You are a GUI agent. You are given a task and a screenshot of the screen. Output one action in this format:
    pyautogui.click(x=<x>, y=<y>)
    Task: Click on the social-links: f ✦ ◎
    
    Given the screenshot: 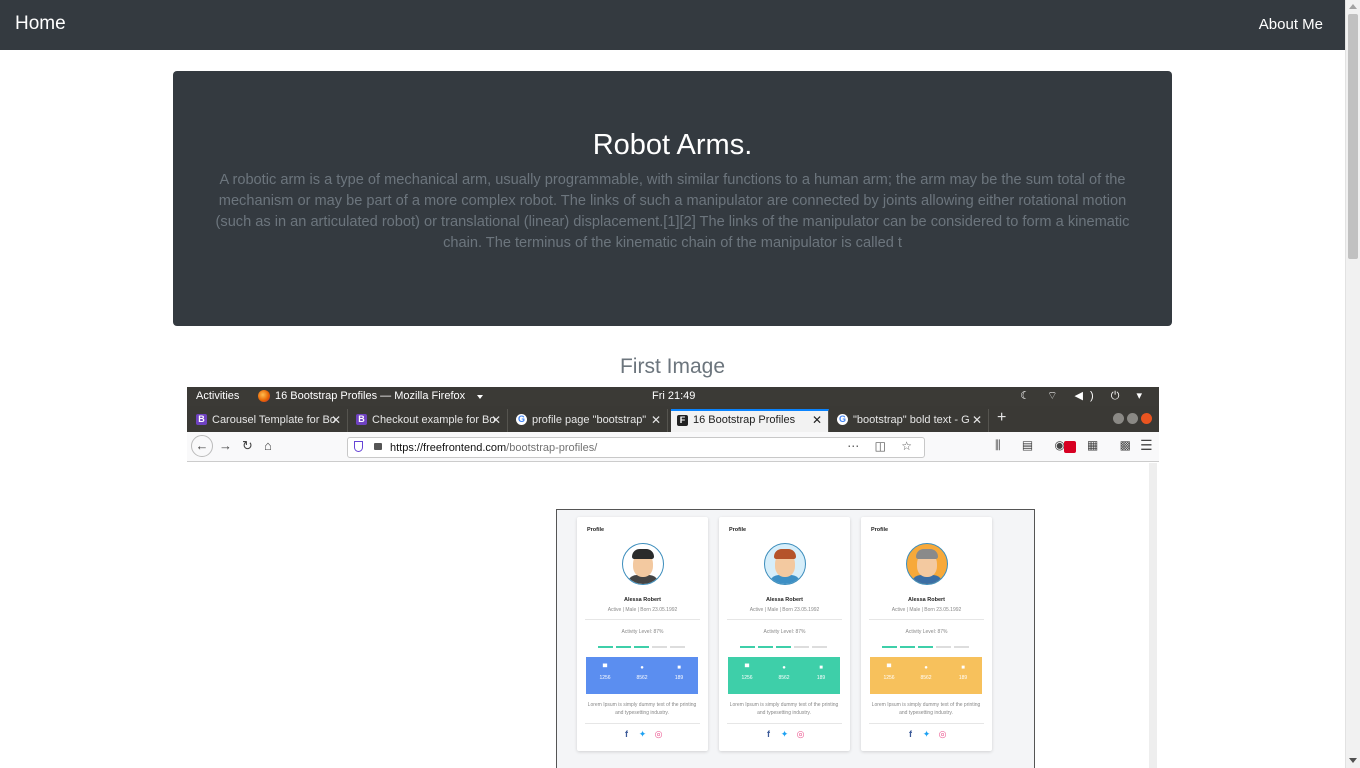 What is the action you would take?
    pyautogui.click(x=642, y=734)
    